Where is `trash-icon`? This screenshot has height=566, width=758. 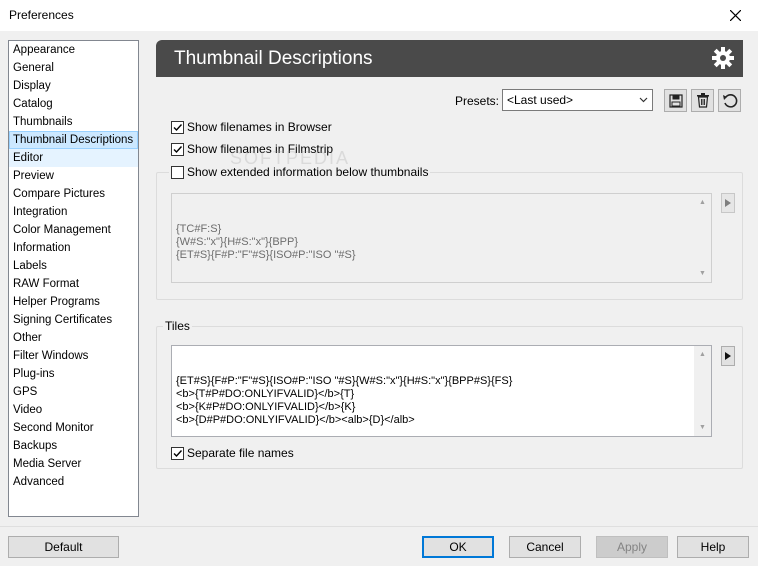
trash-icon is located at coordinates (702, 100).